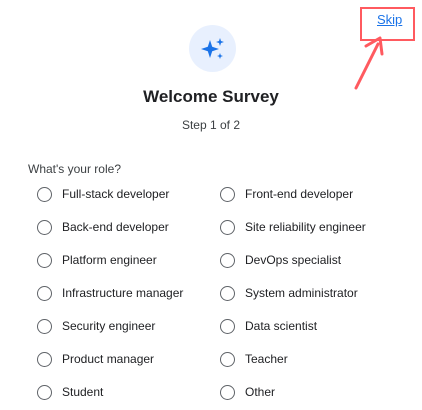 Image resolution: width=422 pixels, height=410 pixels. Describe the element at coordinates (260, 392) in the screenshot. I see `option-label: Other` at that location.